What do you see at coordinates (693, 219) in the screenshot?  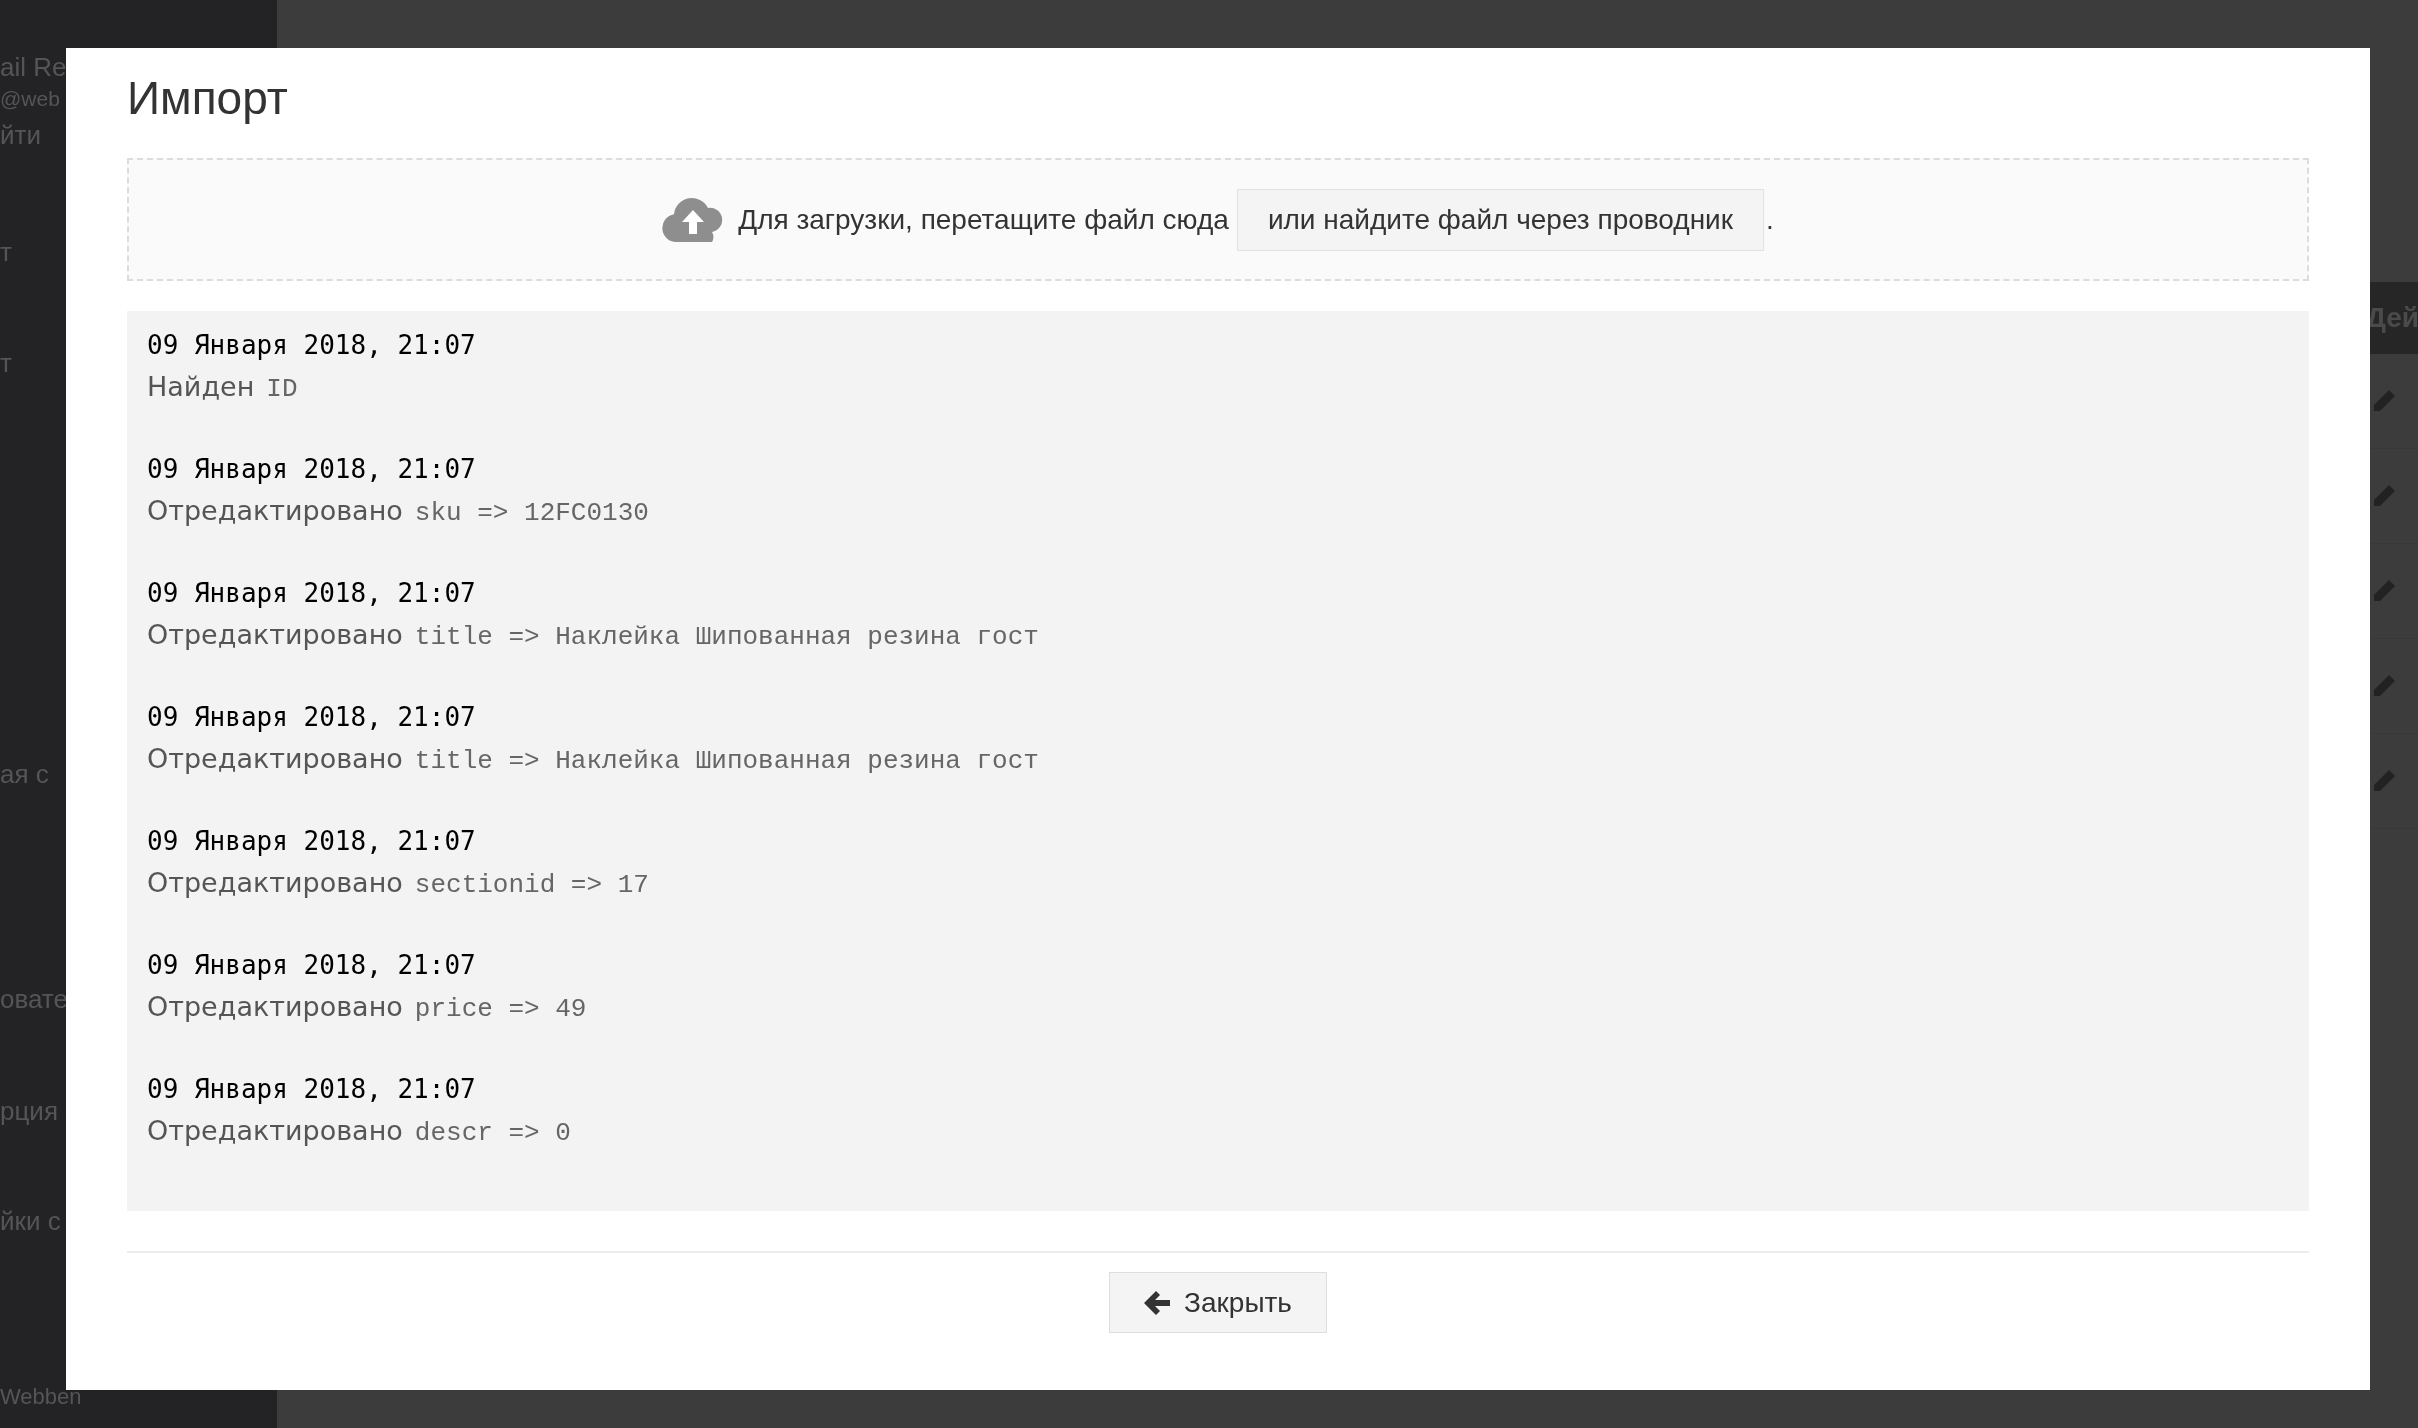 I see `cloud-upload-icon` at bounding box center [693, 219].